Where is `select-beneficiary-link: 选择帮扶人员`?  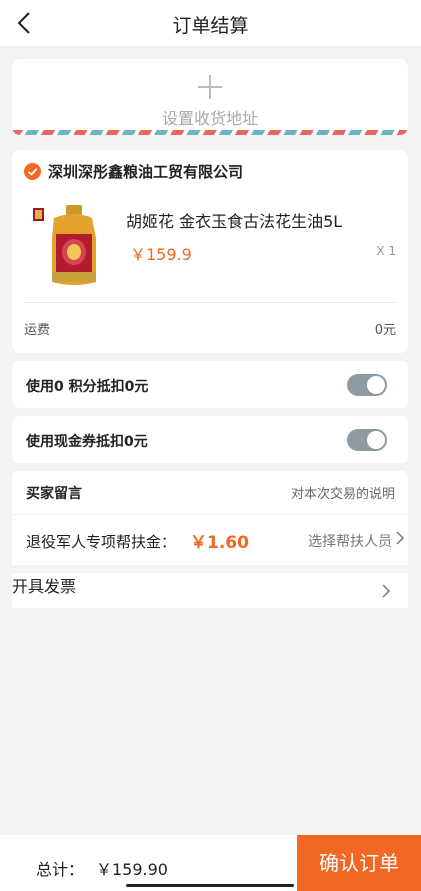
select-beneficiary-link: 选择帮扶人员 is located at coordinates (350, 541).